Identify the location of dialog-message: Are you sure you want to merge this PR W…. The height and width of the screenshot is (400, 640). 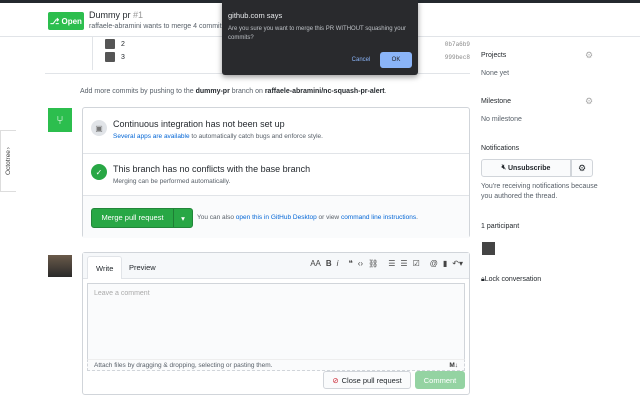
(317, 33).